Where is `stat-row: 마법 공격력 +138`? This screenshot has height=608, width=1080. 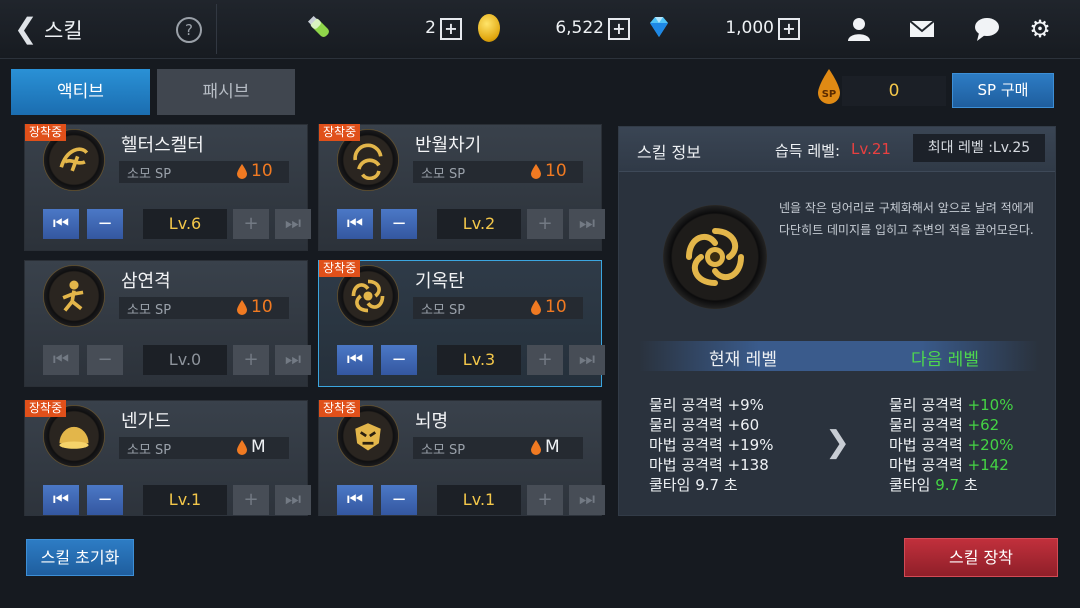
stat-row: 마법 공격력 +138 is located at coordinates (711, 465).